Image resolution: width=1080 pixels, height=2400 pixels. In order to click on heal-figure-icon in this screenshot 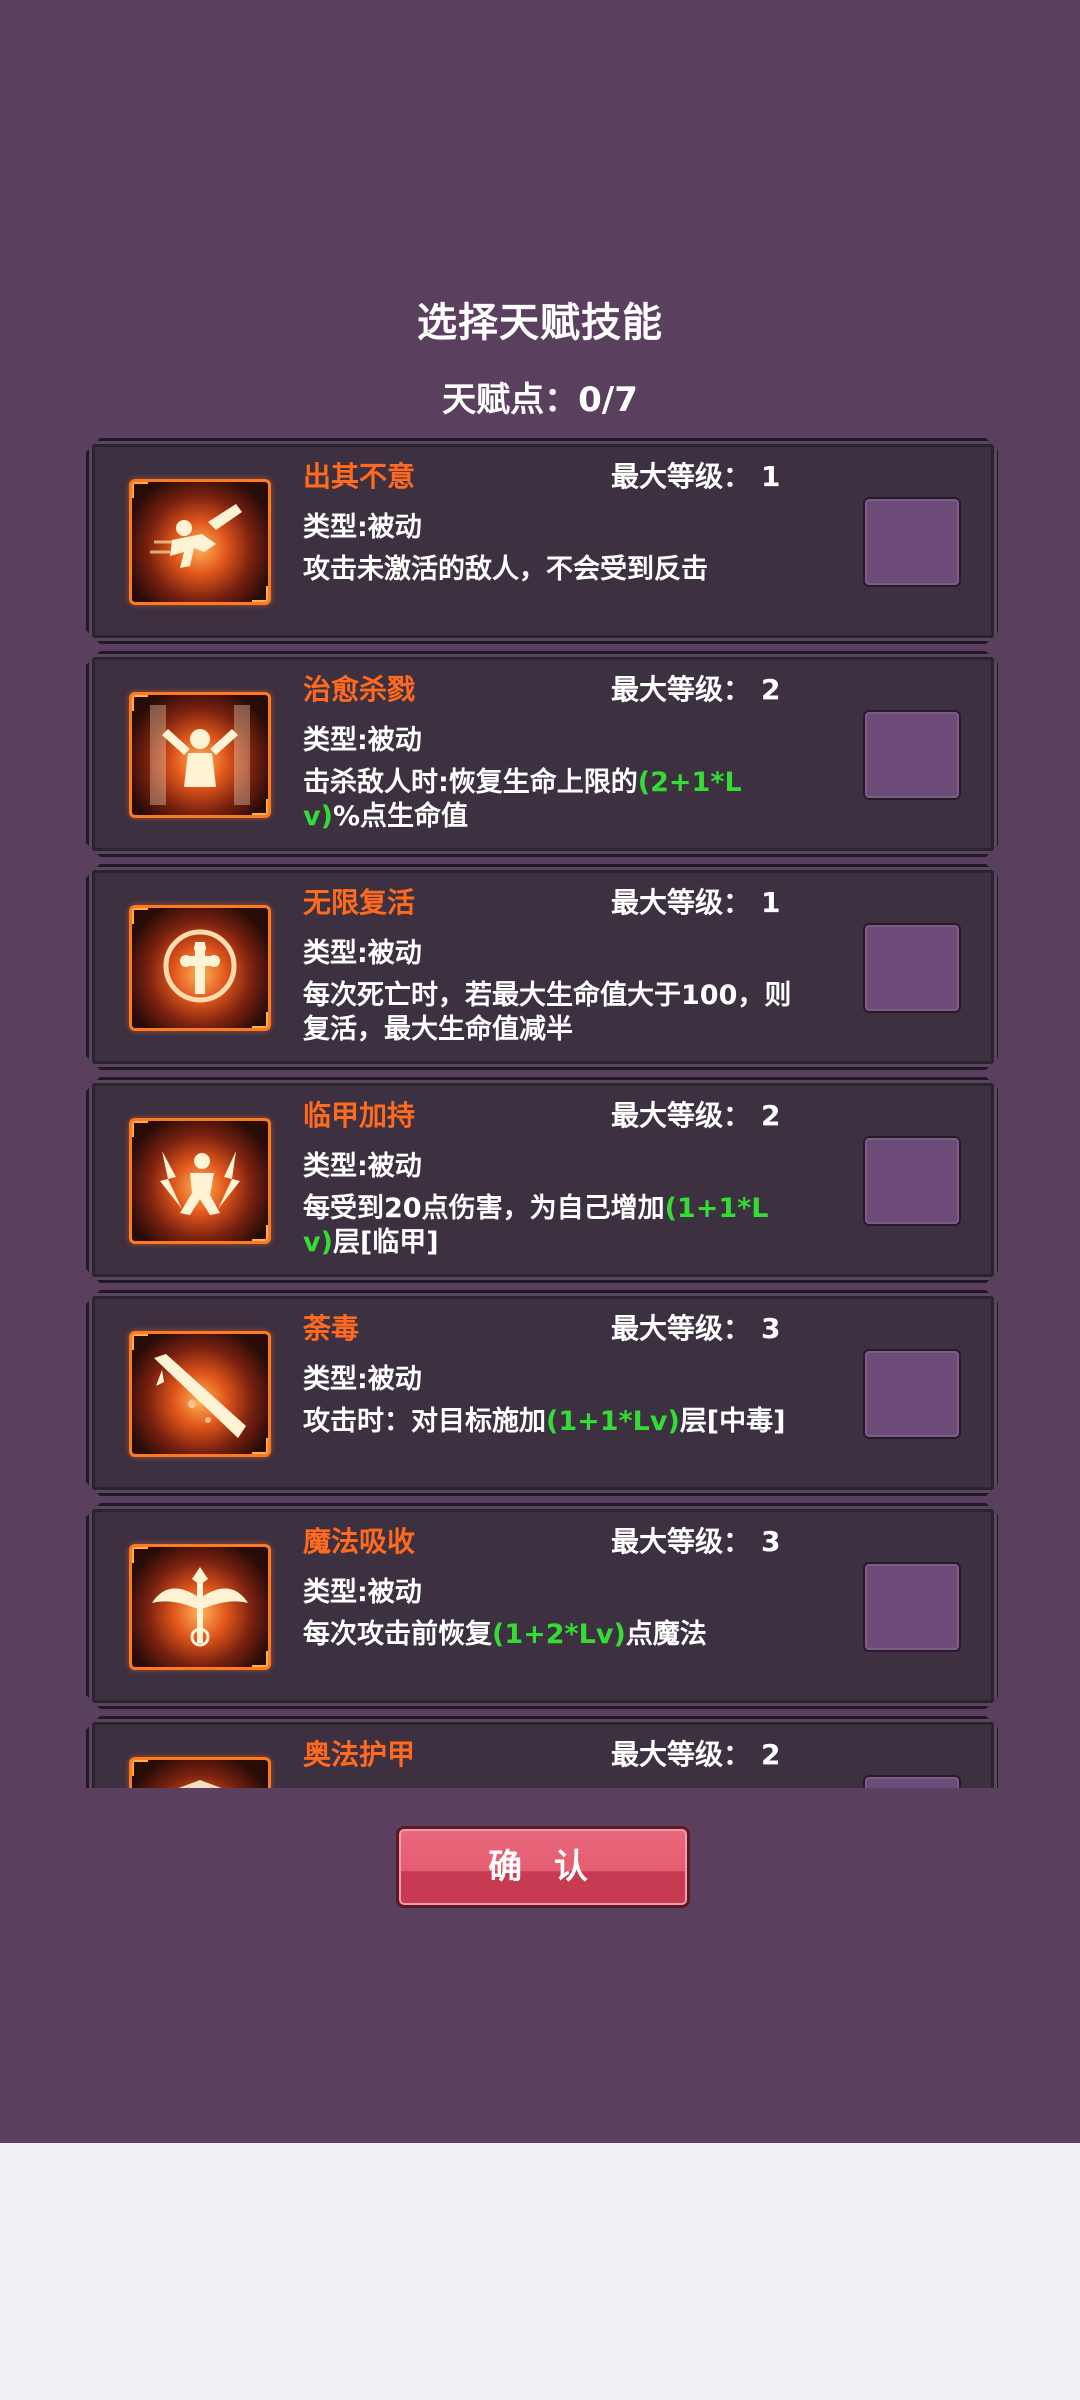, I will do `click(200, 755)`.